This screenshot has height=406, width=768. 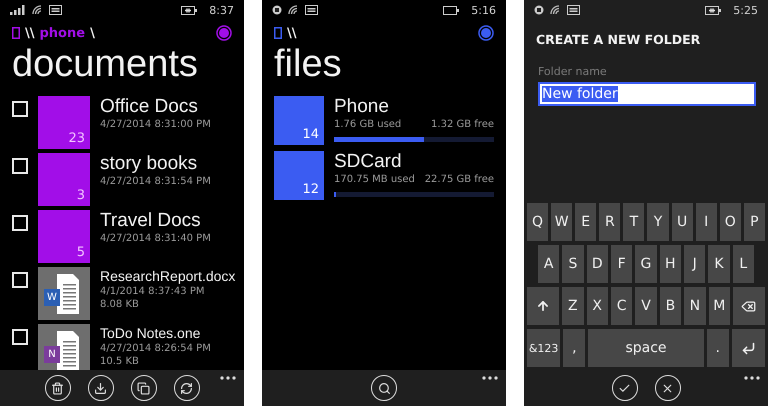 I want to click on file-size: 10.5 KB, so click(x=120, y=361).